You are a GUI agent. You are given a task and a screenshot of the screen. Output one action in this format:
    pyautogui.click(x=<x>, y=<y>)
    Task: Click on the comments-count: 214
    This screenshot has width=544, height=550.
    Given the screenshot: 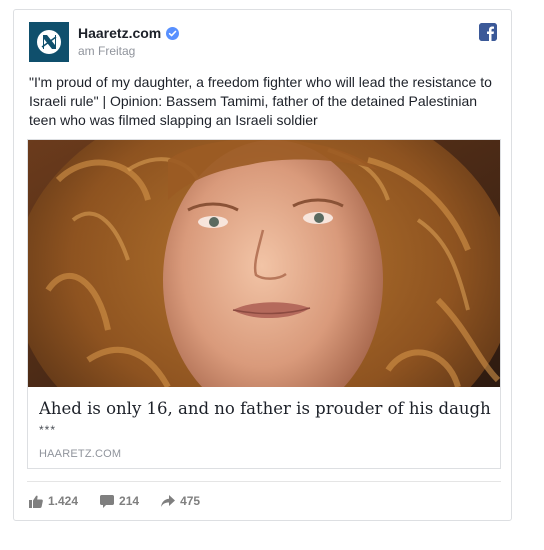 What is the action you would take?
    pyautogui.click(x=129, y=501)
    